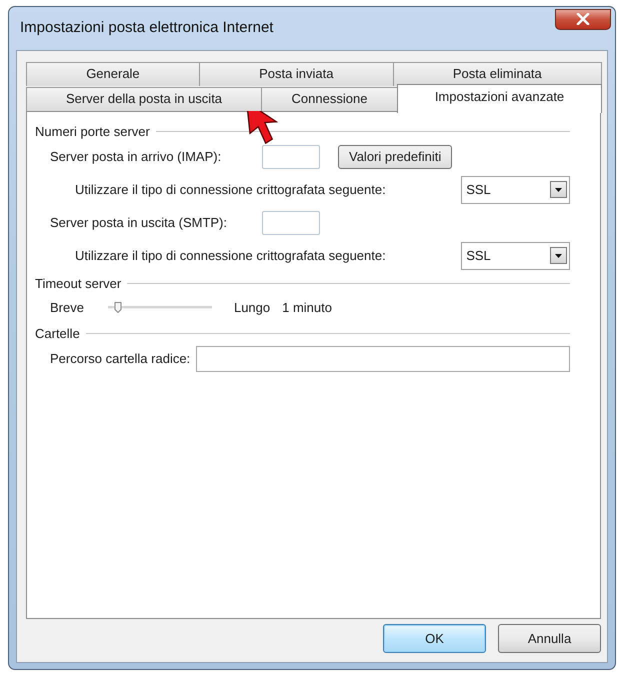 The image size is (621, 675). What do you see at coordinates (549, 638) in the screenshot?
I see `cancel-button: Annulla` at bounding box center [549, 638].